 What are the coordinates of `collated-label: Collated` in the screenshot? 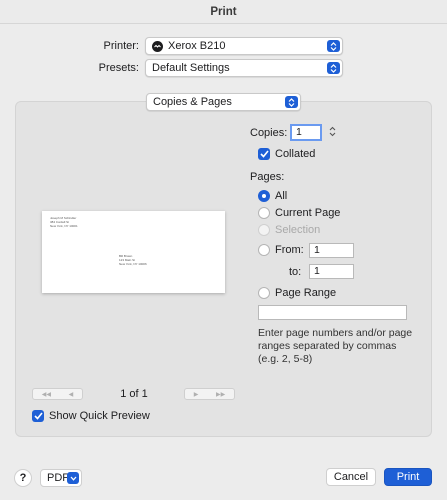 It's located at (295, 154).